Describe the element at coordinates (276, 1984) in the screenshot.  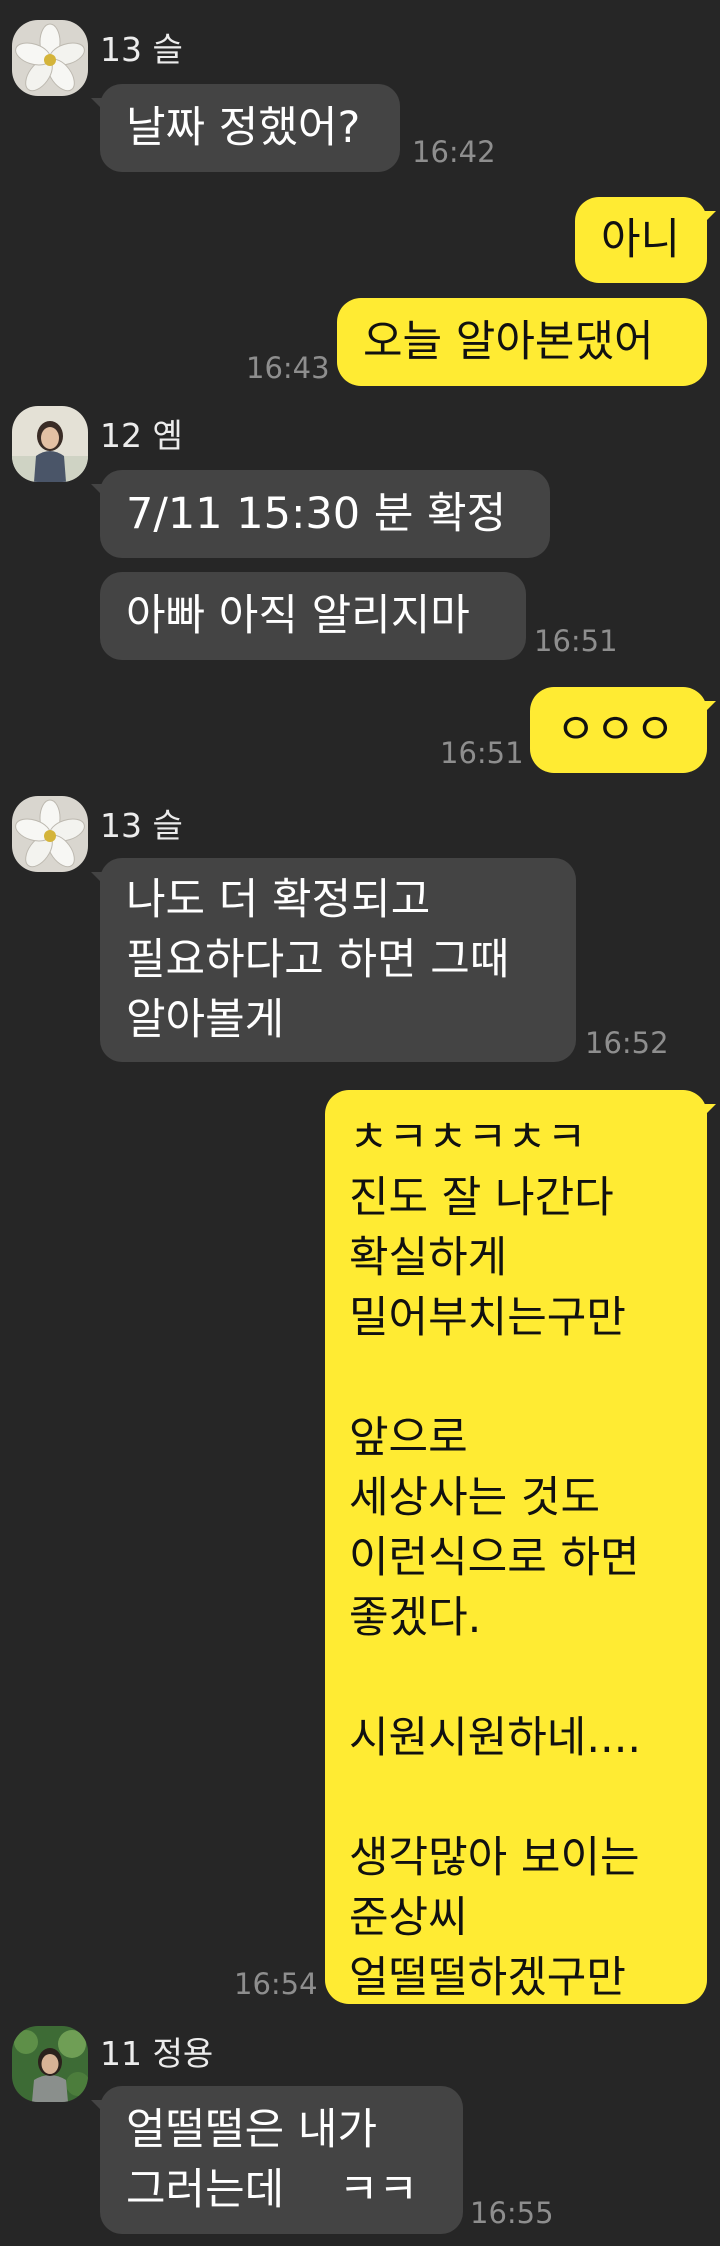
I see `message-time: 16:54` at that location.